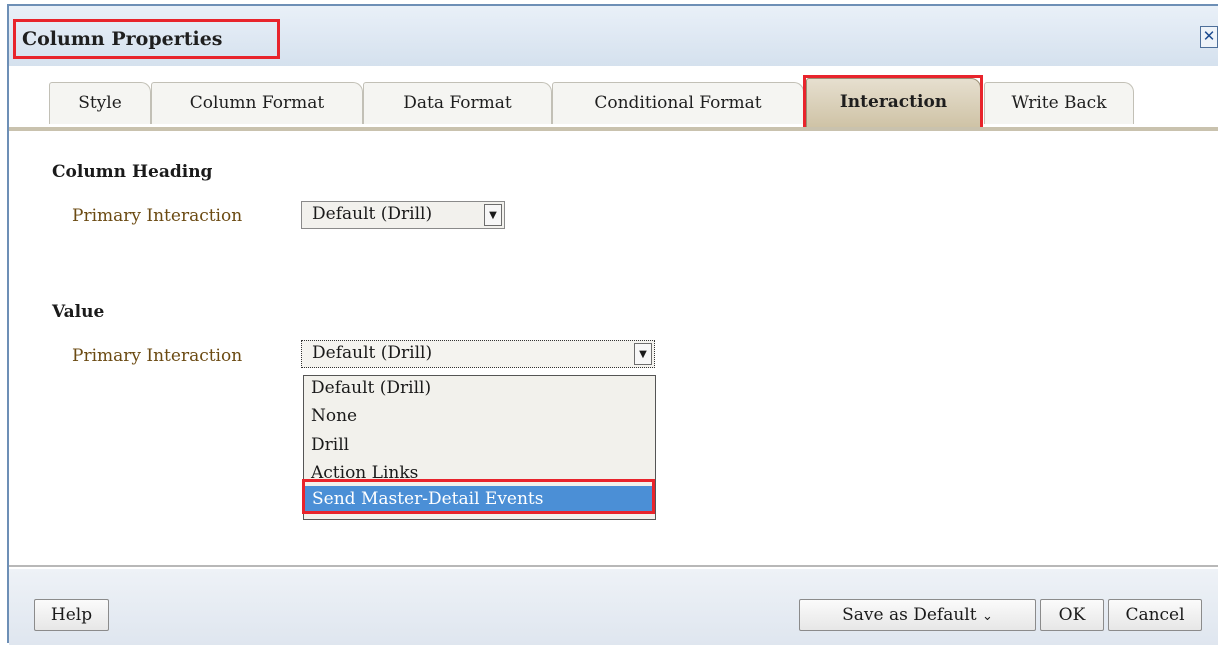 This screenshot has width=1218, height=645. Describe the element at coordinates (1059, 103) in the screenshot. I see `tab-write-back: Write Back` at that location.